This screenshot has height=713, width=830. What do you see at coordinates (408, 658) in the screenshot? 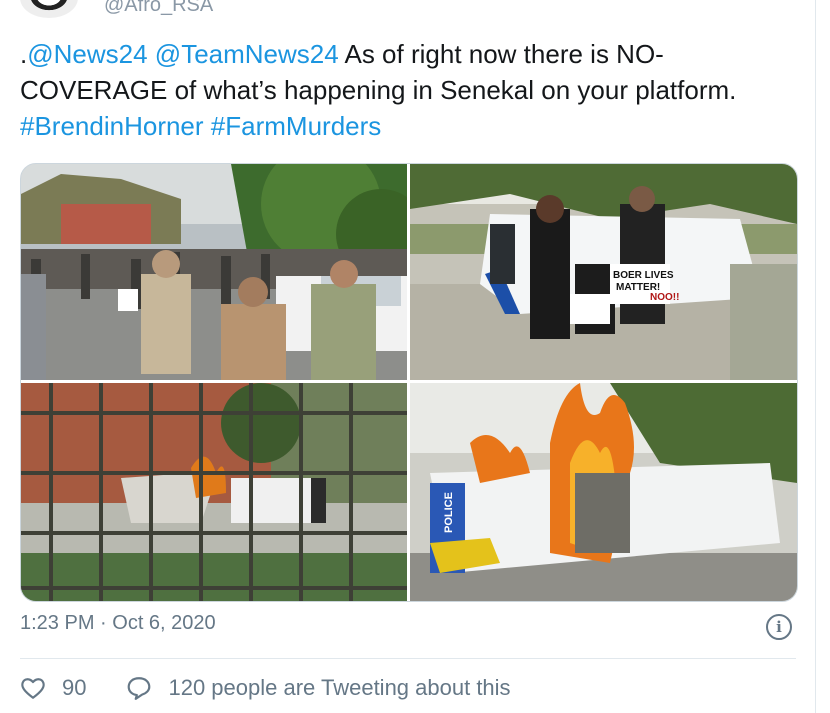
I see `divider` at bounding box center [408, 658].